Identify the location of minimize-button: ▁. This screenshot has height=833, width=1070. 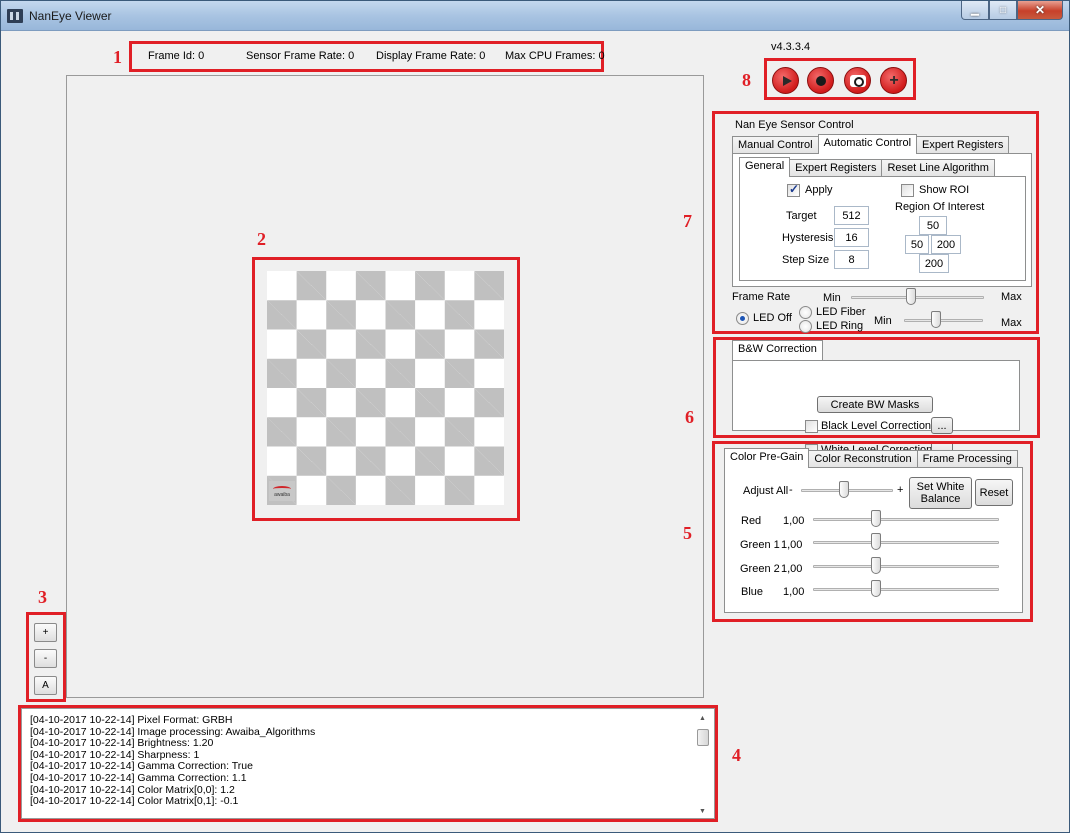
(975, 10).